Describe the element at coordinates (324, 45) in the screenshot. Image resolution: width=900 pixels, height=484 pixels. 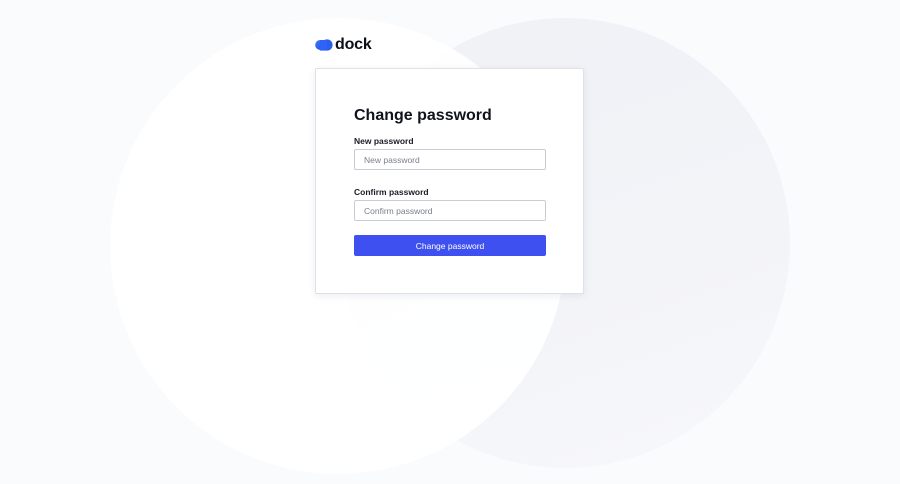
I see `cloud-icon` at that location.